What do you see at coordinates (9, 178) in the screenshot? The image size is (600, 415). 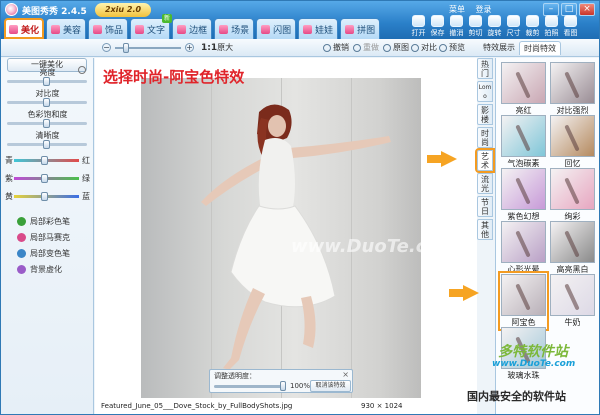 I see `purple-label: 紫` at bounding box center [9, 178].